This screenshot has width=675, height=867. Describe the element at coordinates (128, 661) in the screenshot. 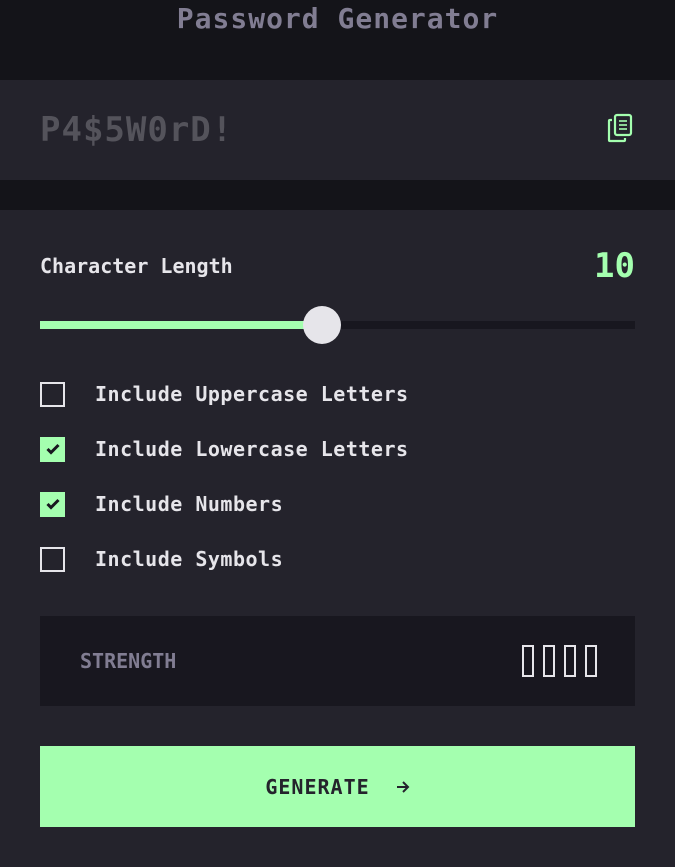

I see `strength-label: STRENGTH` at that location.